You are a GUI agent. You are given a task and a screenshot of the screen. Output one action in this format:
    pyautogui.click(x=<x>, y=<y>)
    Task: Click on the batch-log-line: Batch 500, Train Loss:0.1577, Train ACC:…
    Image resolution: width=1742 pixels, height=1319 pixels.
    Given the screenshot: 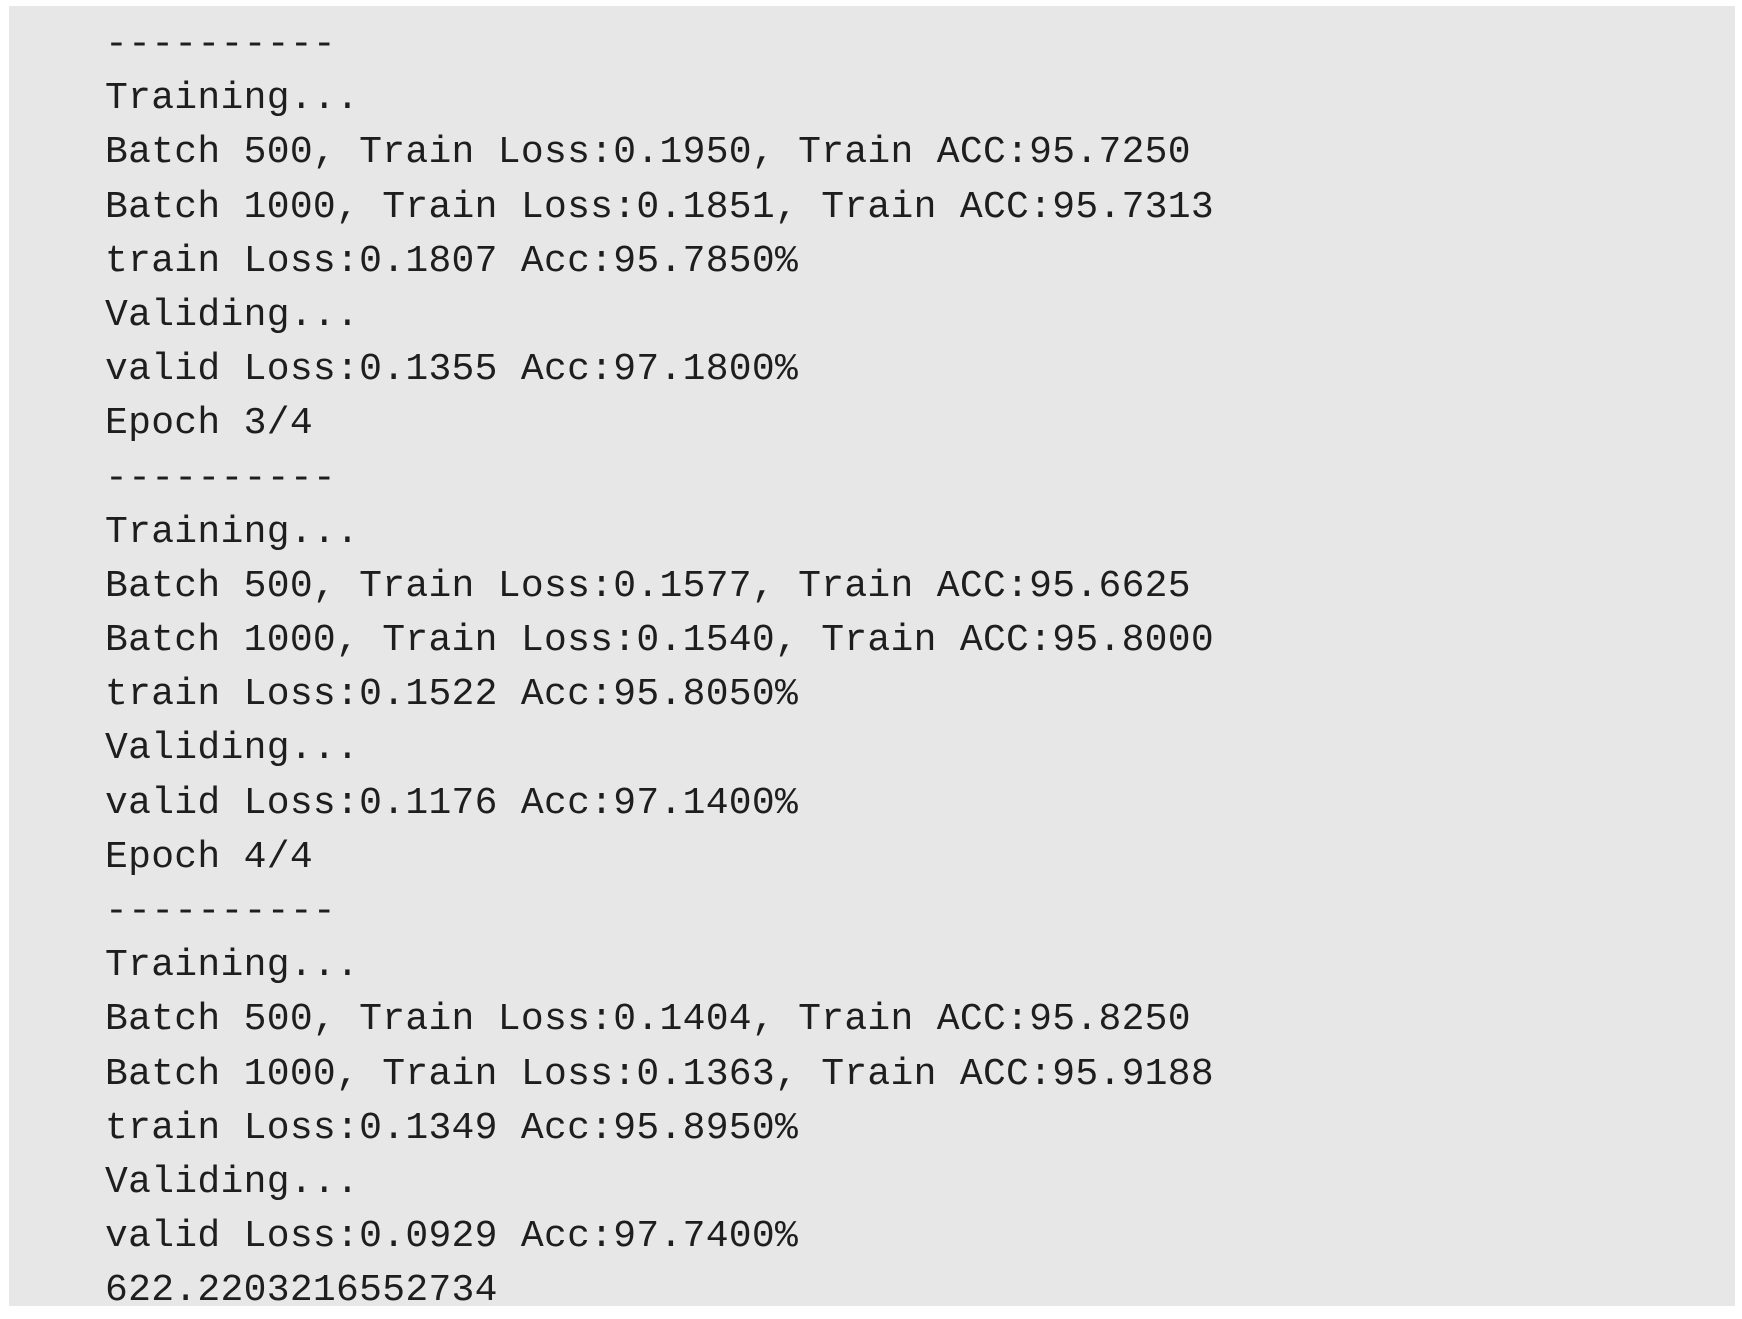 What is the action you would take?
    pyautogui.click(x=648, y=586)
    